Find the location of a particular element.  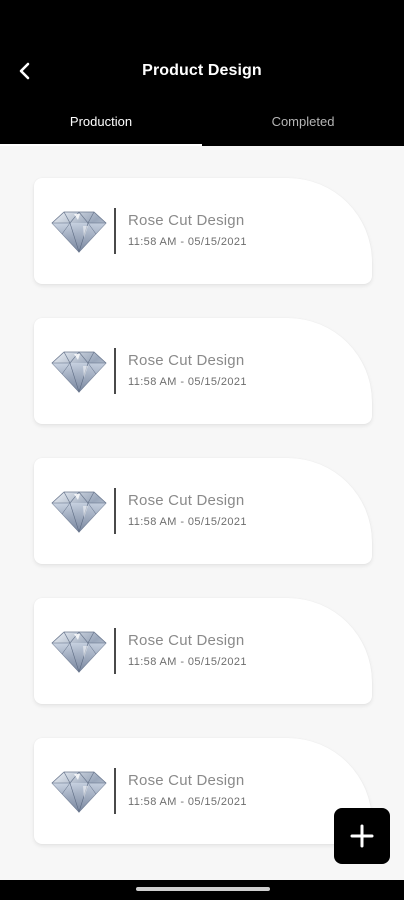

tab-completed: Completed is located at coordinates (303, 127).